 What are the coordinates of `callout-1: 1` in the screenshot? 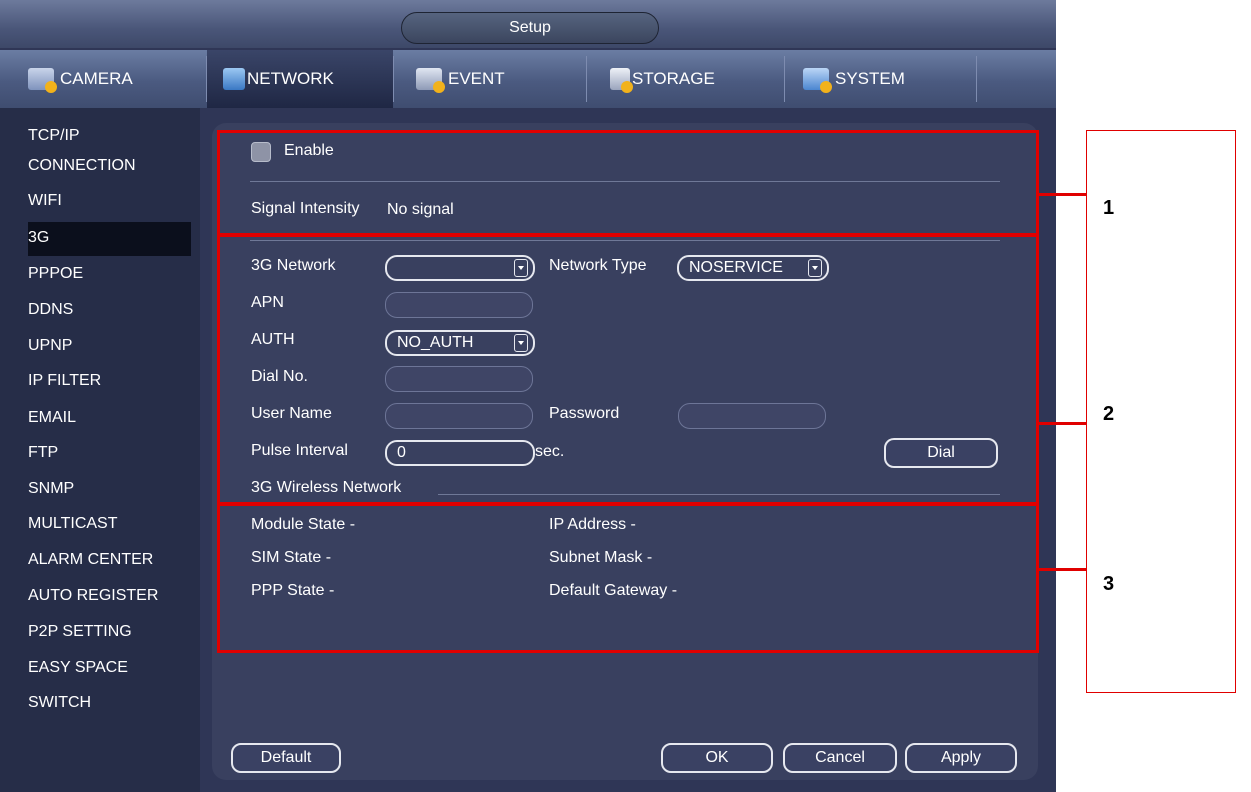 It's located at (1109, 208).